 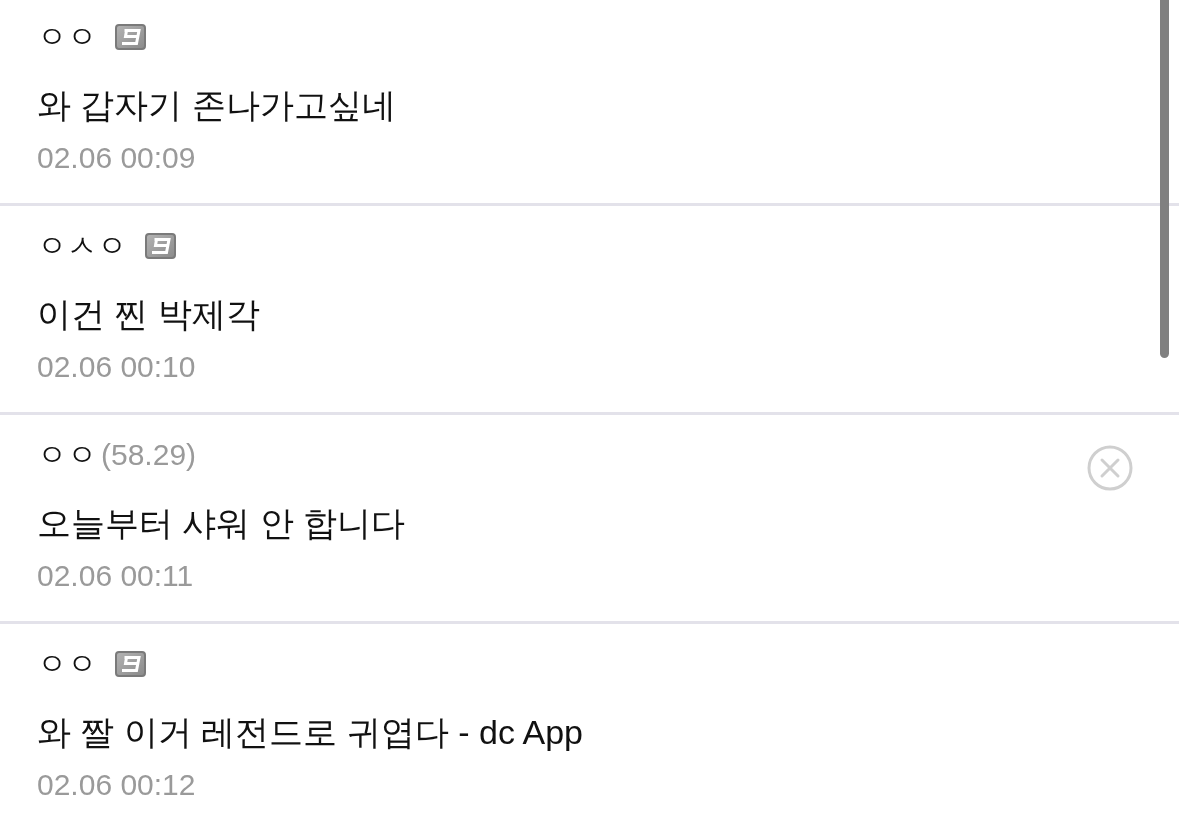 What do you see at coordinates (116, 158) in the screenshot?
I see `comment-date: 02.06 00:09` at bounding box center [116, 158].